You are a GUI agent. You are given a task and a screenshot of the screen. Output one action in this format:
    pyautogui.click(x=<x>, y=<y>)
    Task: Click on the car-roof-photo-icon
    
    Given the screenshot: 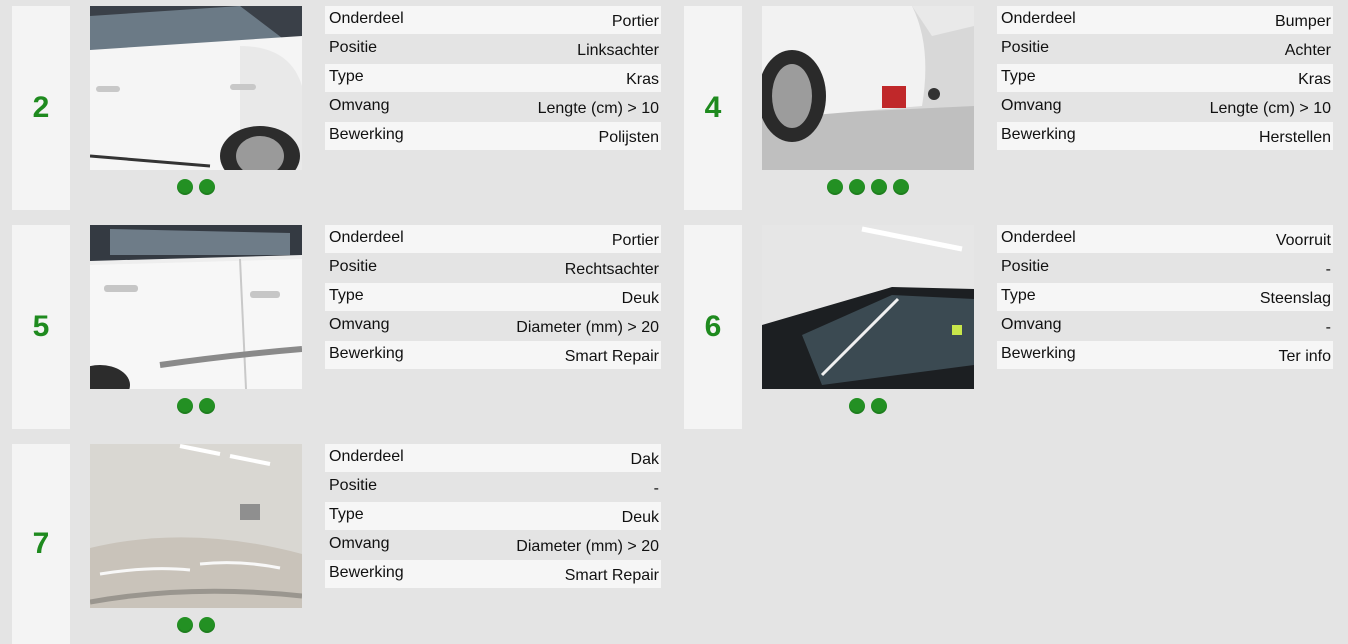 What is the action you would take?
    pyautogui.click(x=196, y=526)
    